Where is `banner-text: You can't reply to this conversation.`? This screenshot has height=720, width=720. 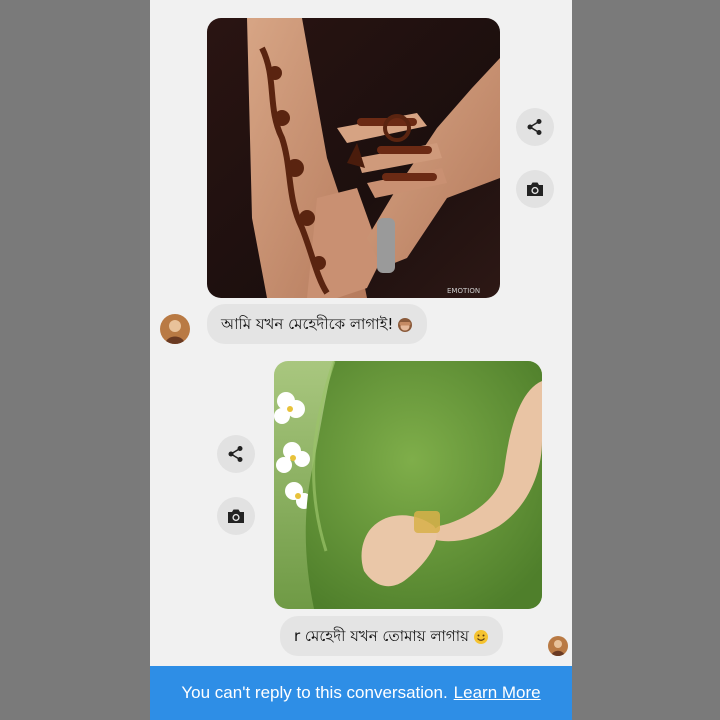
banner-text: You can't reply to this conversation. is located at coordinates (314, 692).